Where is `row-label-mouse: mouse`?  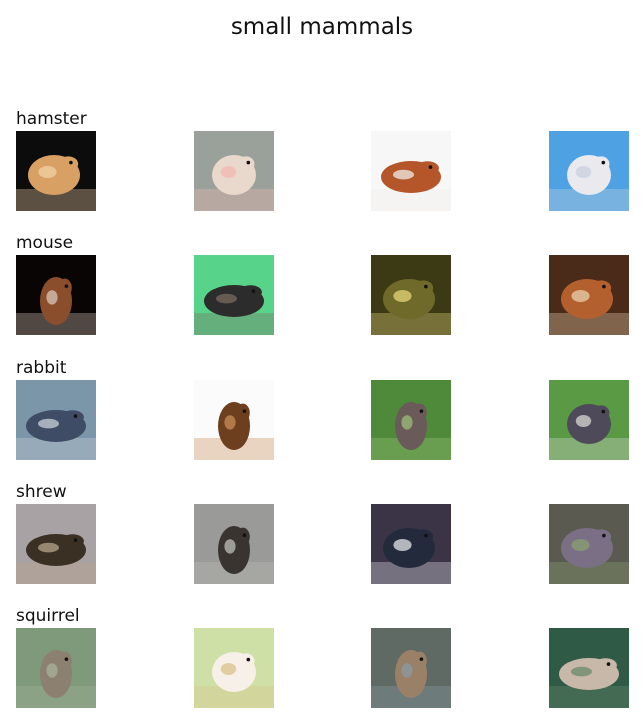
row-label-mouse: mouse is located at coordinates (45, 243).